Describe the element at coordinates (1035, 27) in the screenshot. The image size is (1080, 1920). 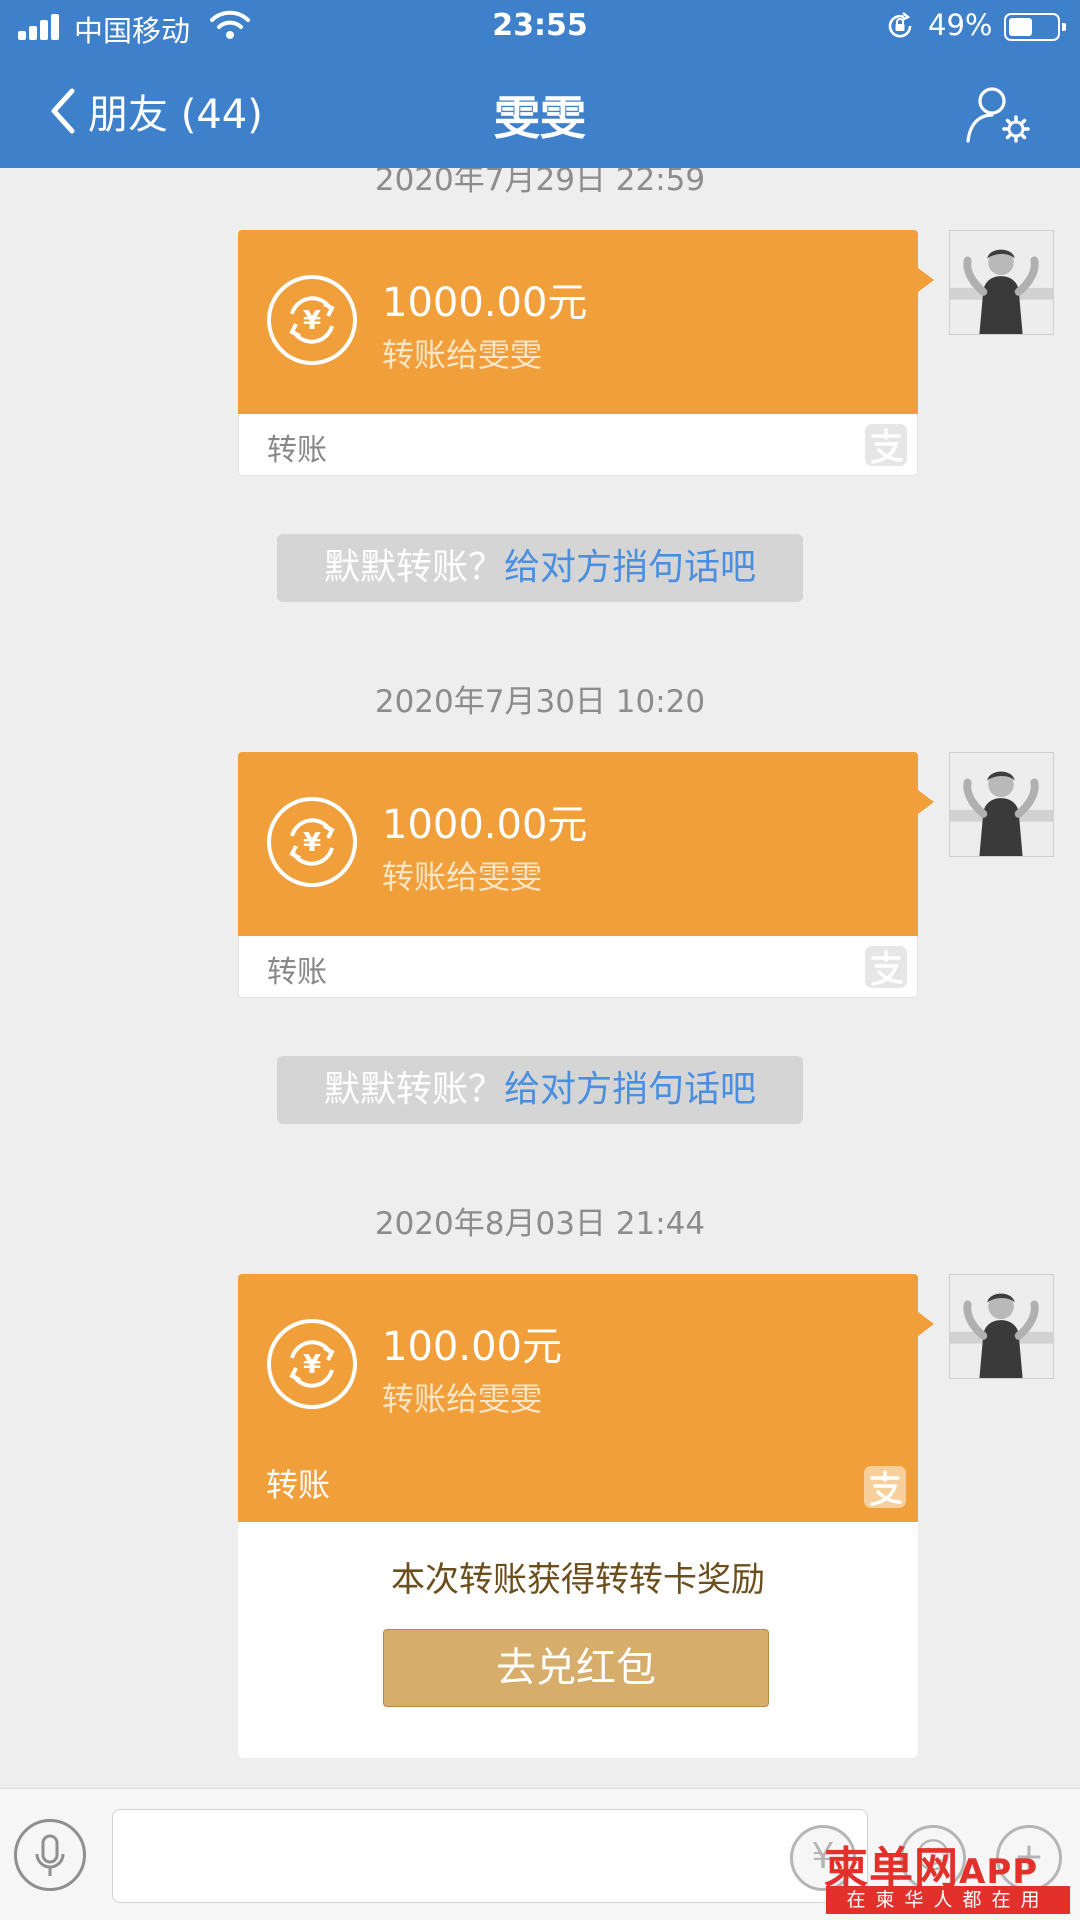
I see `battery-icon` at that location.